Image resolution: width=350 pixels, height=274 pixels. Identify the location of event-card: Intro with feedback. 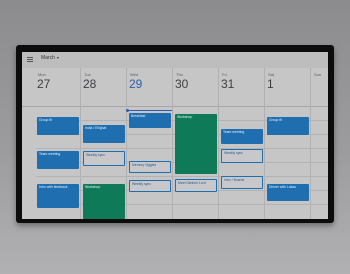
(58, 196).